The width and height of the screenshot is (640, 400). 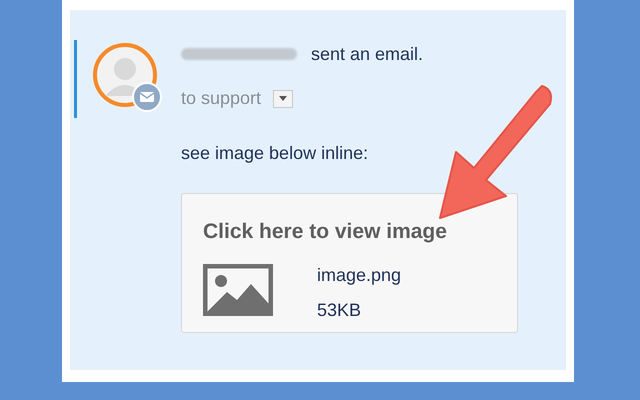 What do you see at coordinates (359, 275) in the screenshot?
I see `file-name: image.png` at bounding box center [359, 275].